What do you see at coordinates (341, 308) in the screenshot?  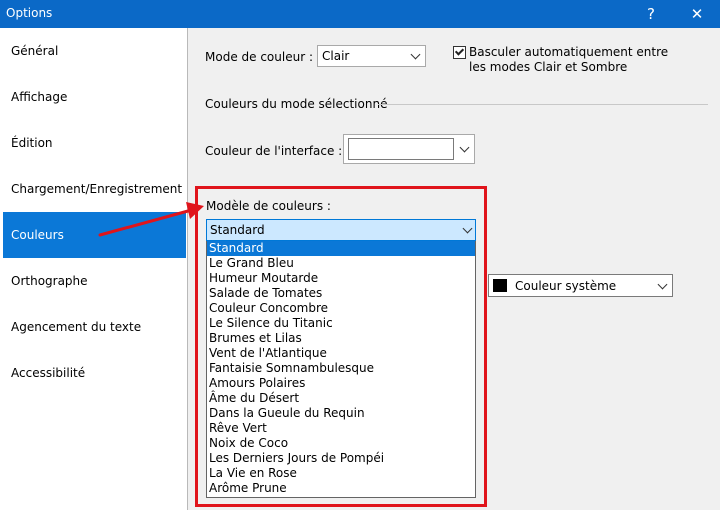 I see `color-model-option: Couleur Concombre` at bounding box center [341, 308].